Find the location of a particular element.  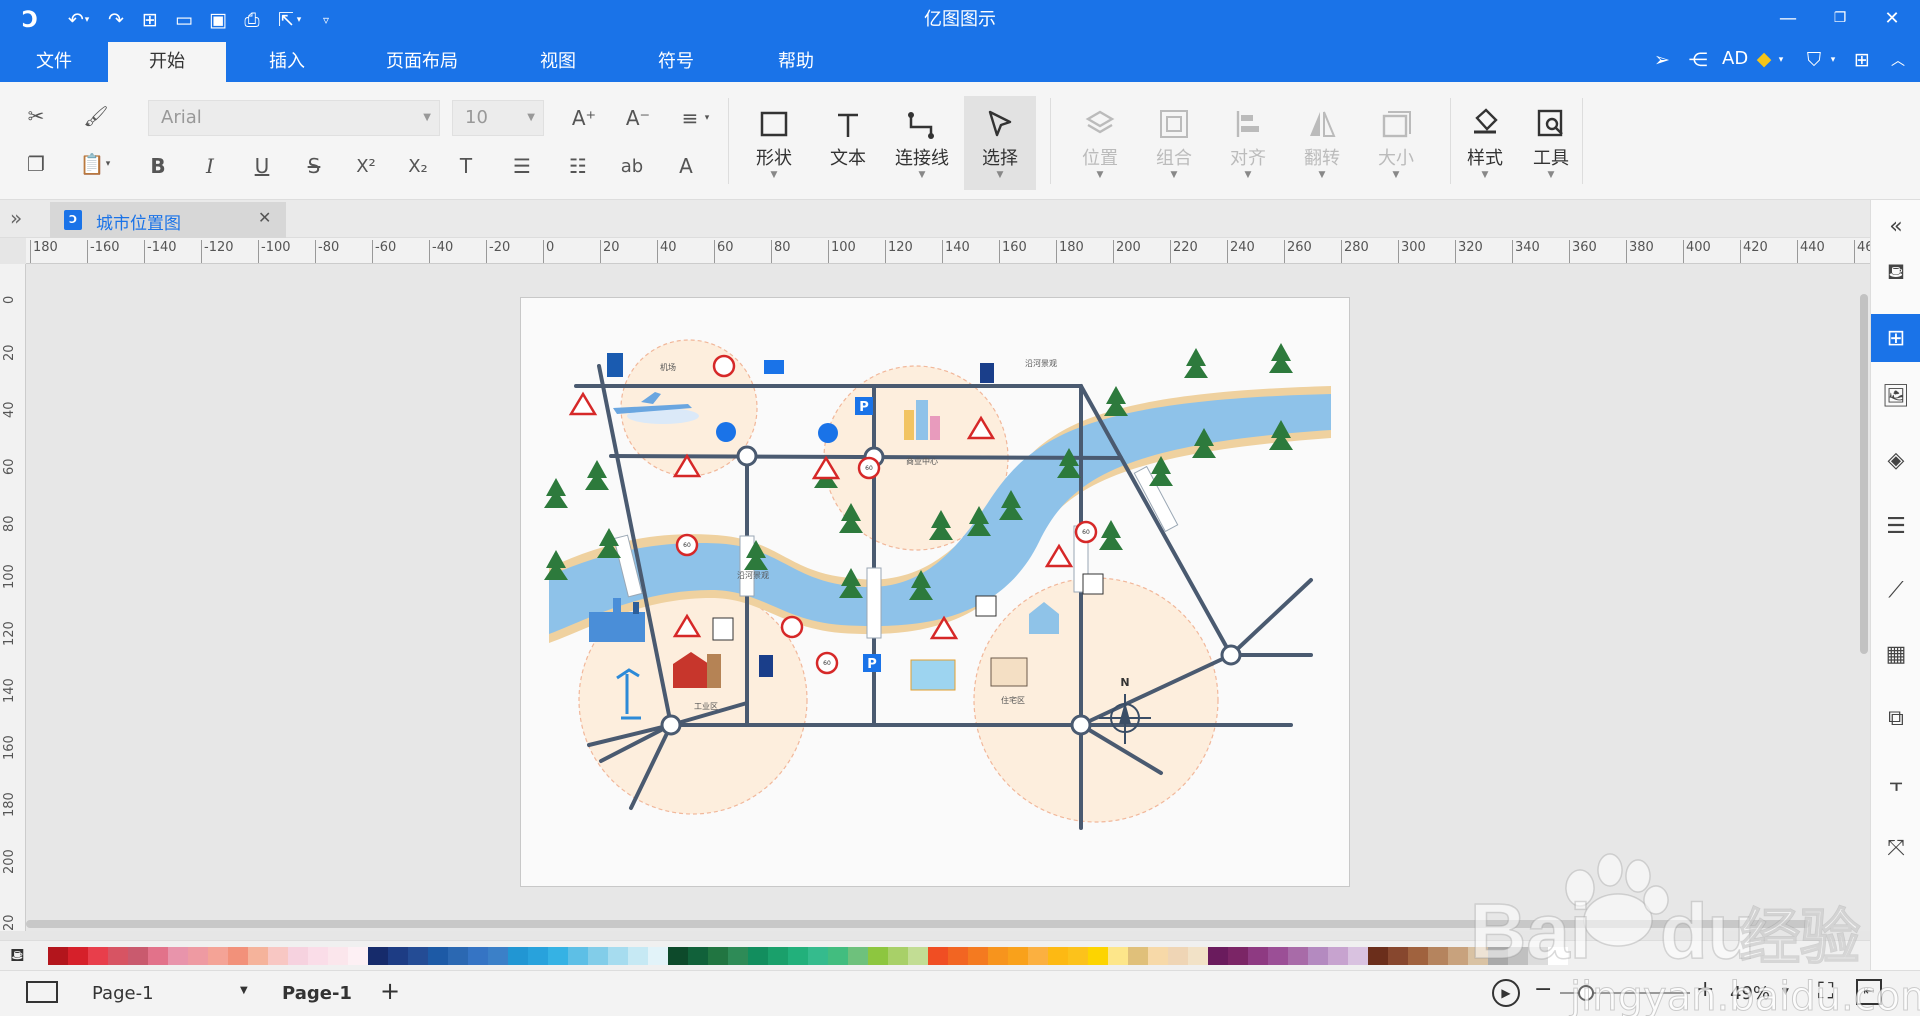

skin-icon: ⛉ is located at coordinates (1814, 60).